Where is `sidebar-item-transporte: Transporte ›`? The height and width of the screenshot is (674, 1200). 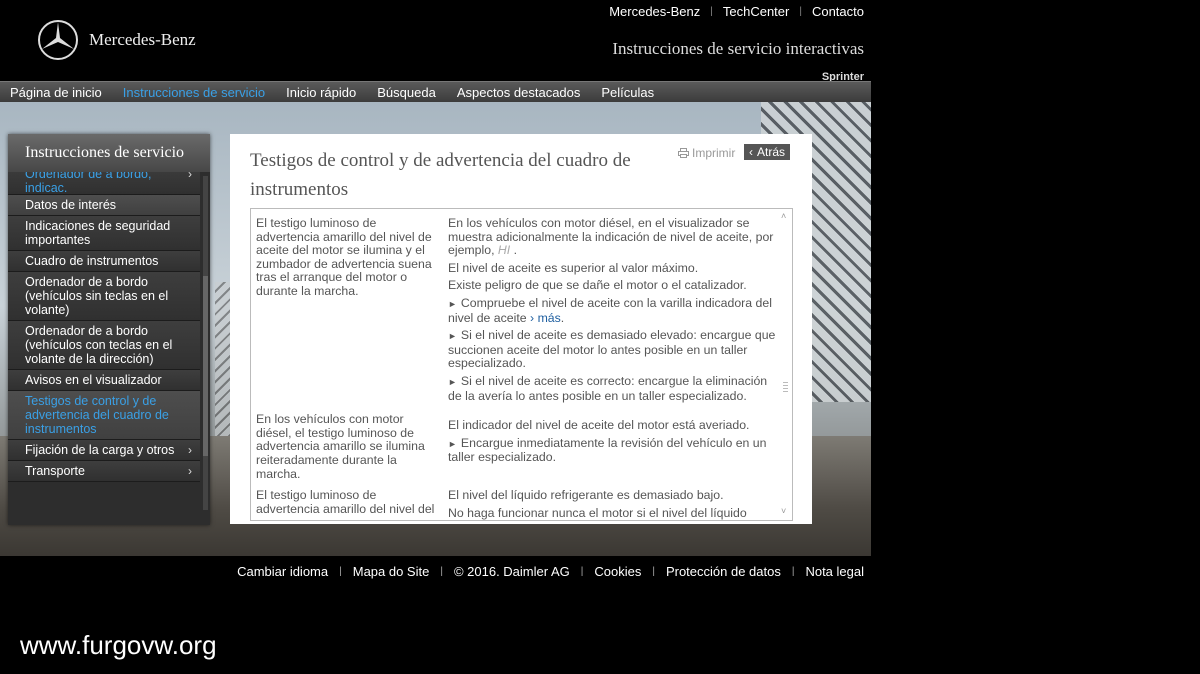
sidebar-item-transporte: Transporte › is located at coordinates (104, 471).